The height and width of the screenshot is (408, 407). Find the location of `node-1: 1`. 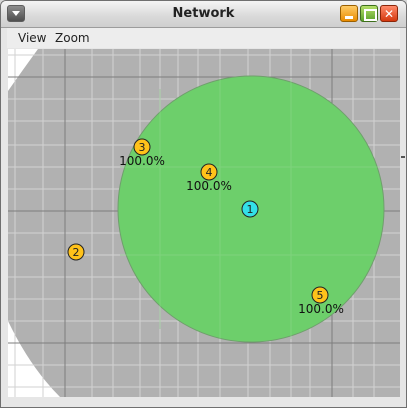

node-1: 1 is located at coordinates (250, 209).